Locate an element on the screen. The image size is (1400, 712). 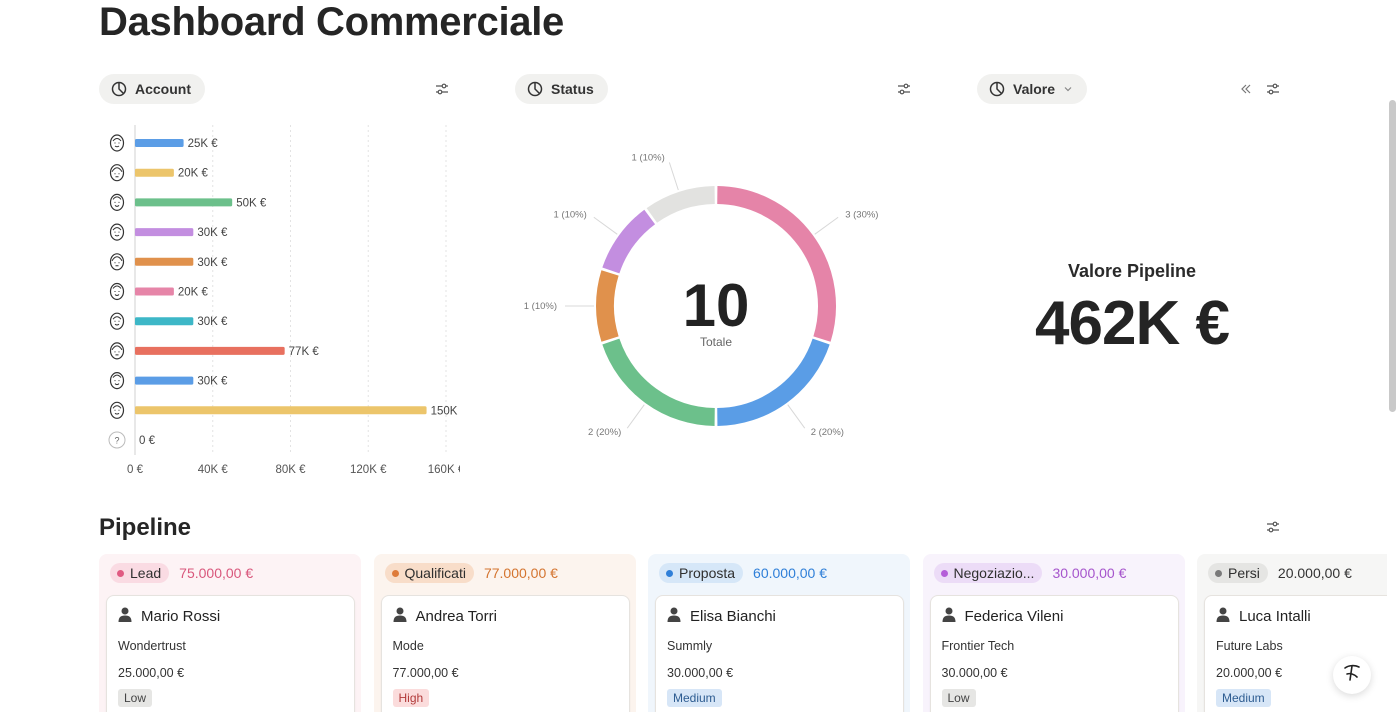
column-header: Persi 20.000,00 € is located at coordinates (1280, 573).